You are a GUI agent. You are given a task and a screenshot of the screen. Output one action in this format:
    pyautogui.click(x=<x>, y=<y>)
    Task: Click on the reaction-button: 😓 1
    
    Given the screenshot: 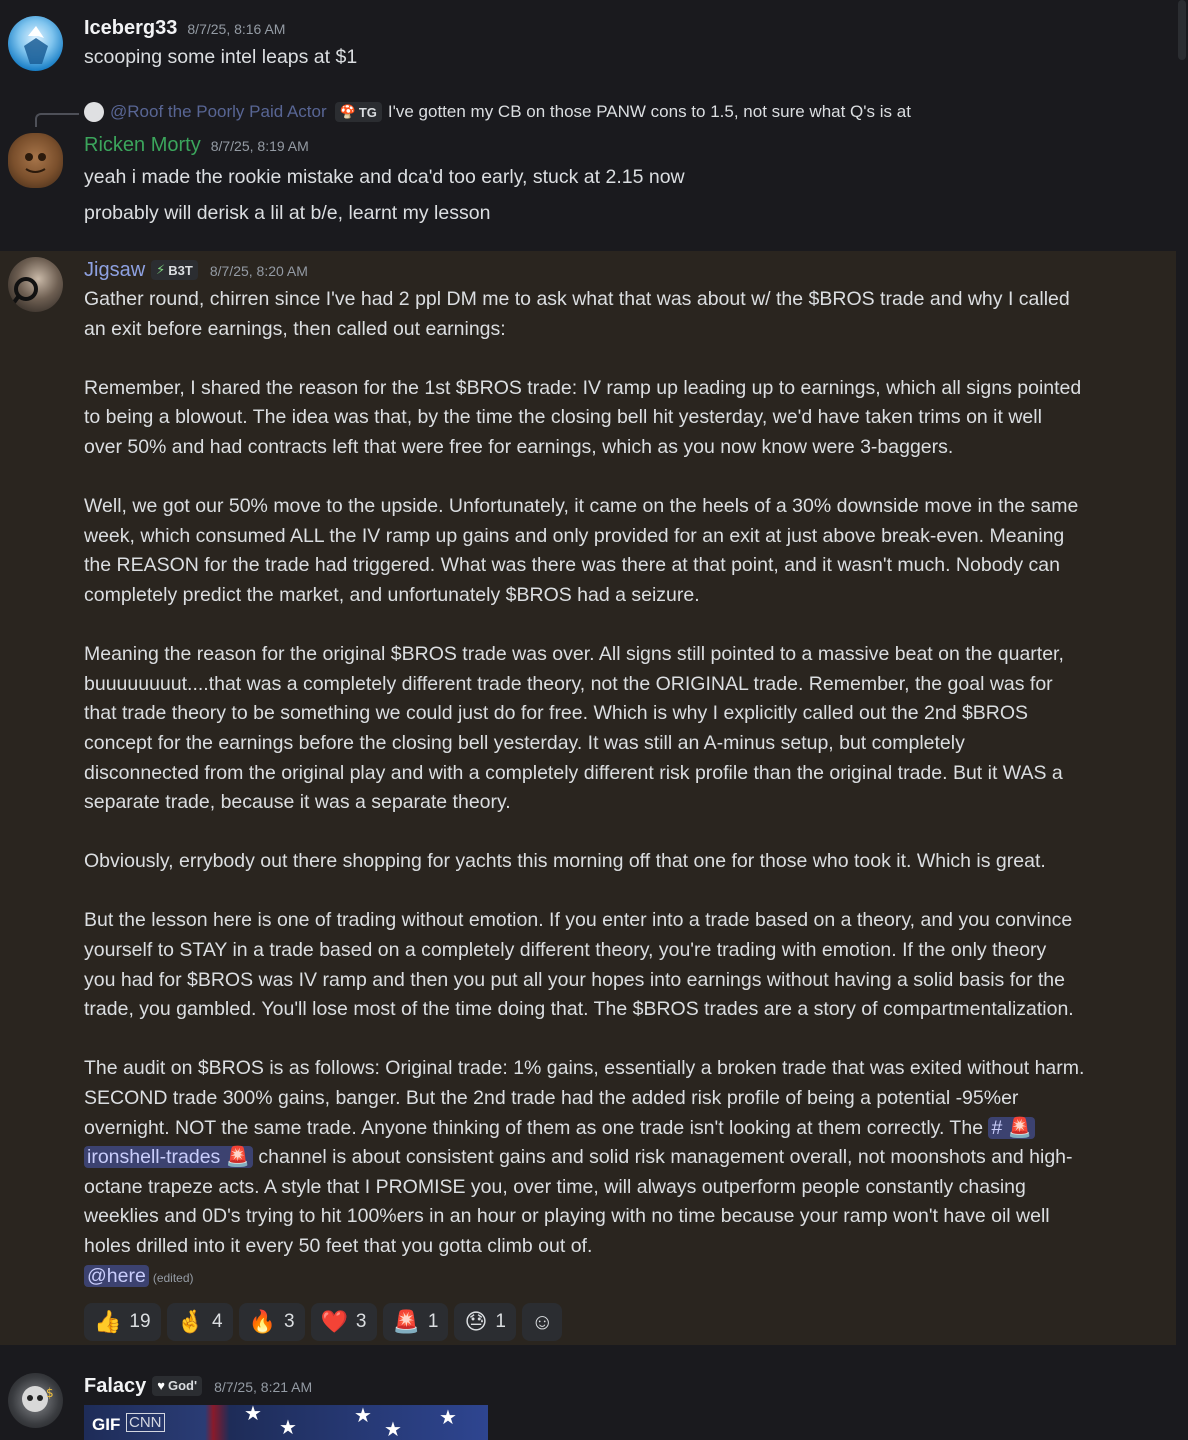 What is the action you would take?
    pyautogui.click(x=485, y=1322)
    